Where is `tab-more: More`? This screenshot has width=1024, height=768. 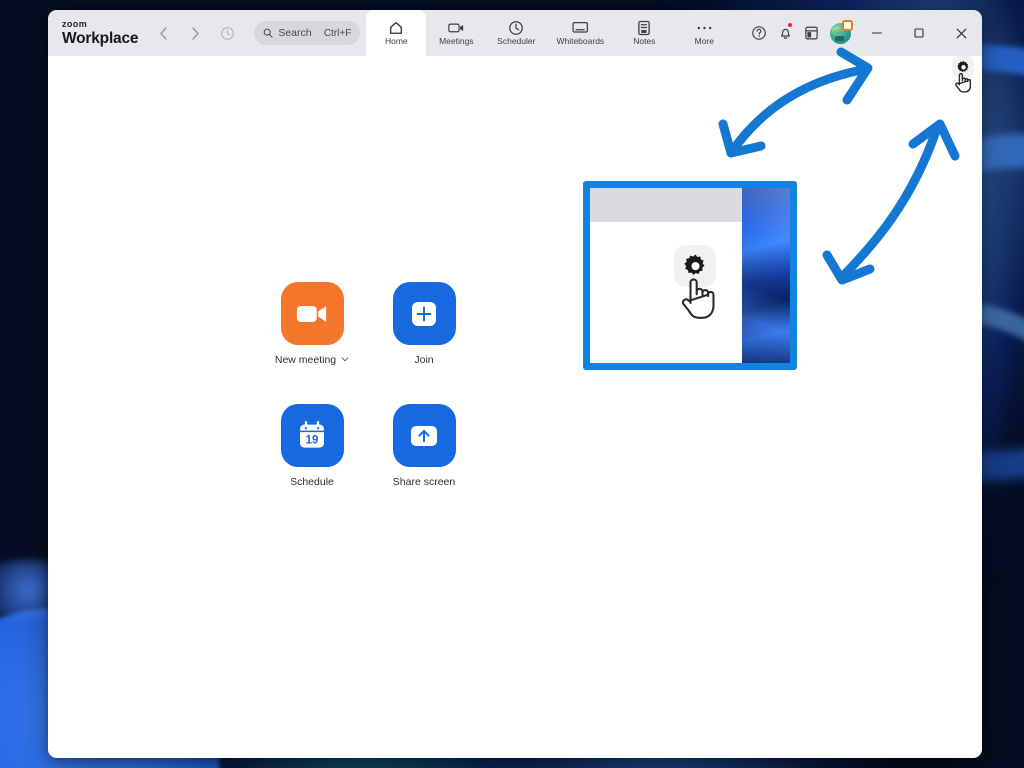
tab-more: More is located at coordinates (704, 33).